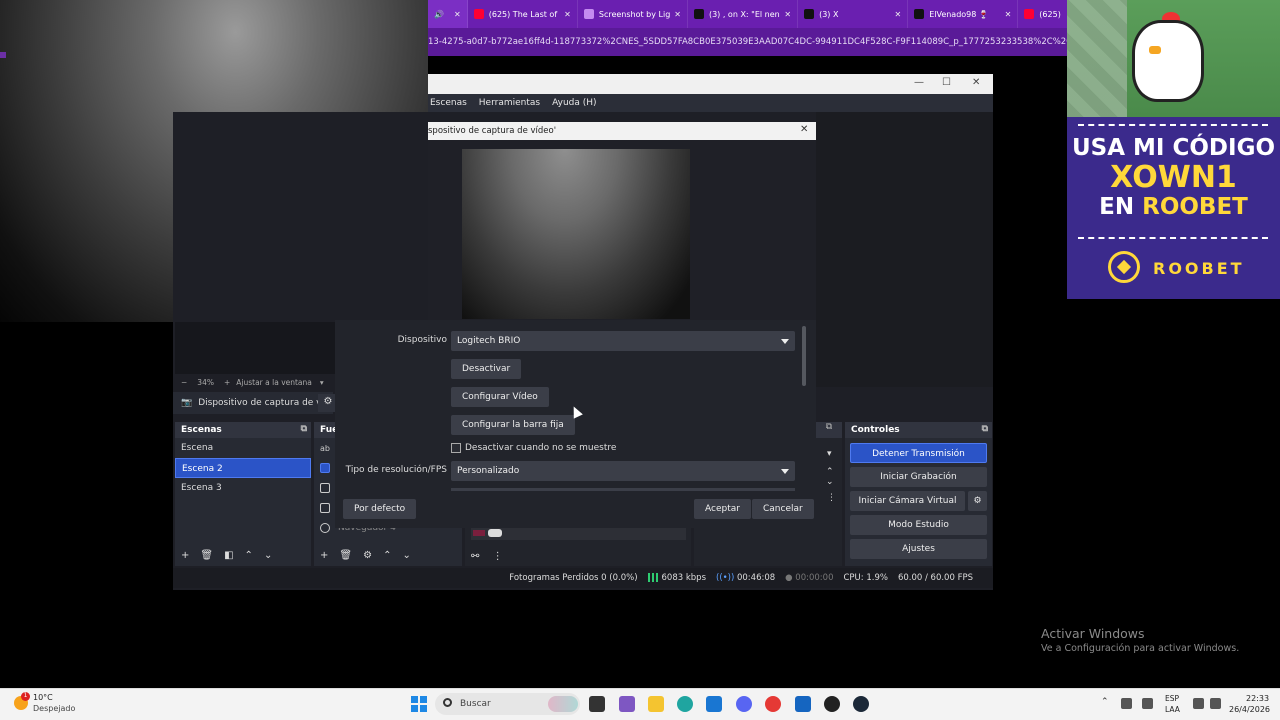 Image resolution: width=1280 pixels, height=720 pixels. I want to click on browser-tab: ElVenado98 🍷 ✕, so click(963, 14).